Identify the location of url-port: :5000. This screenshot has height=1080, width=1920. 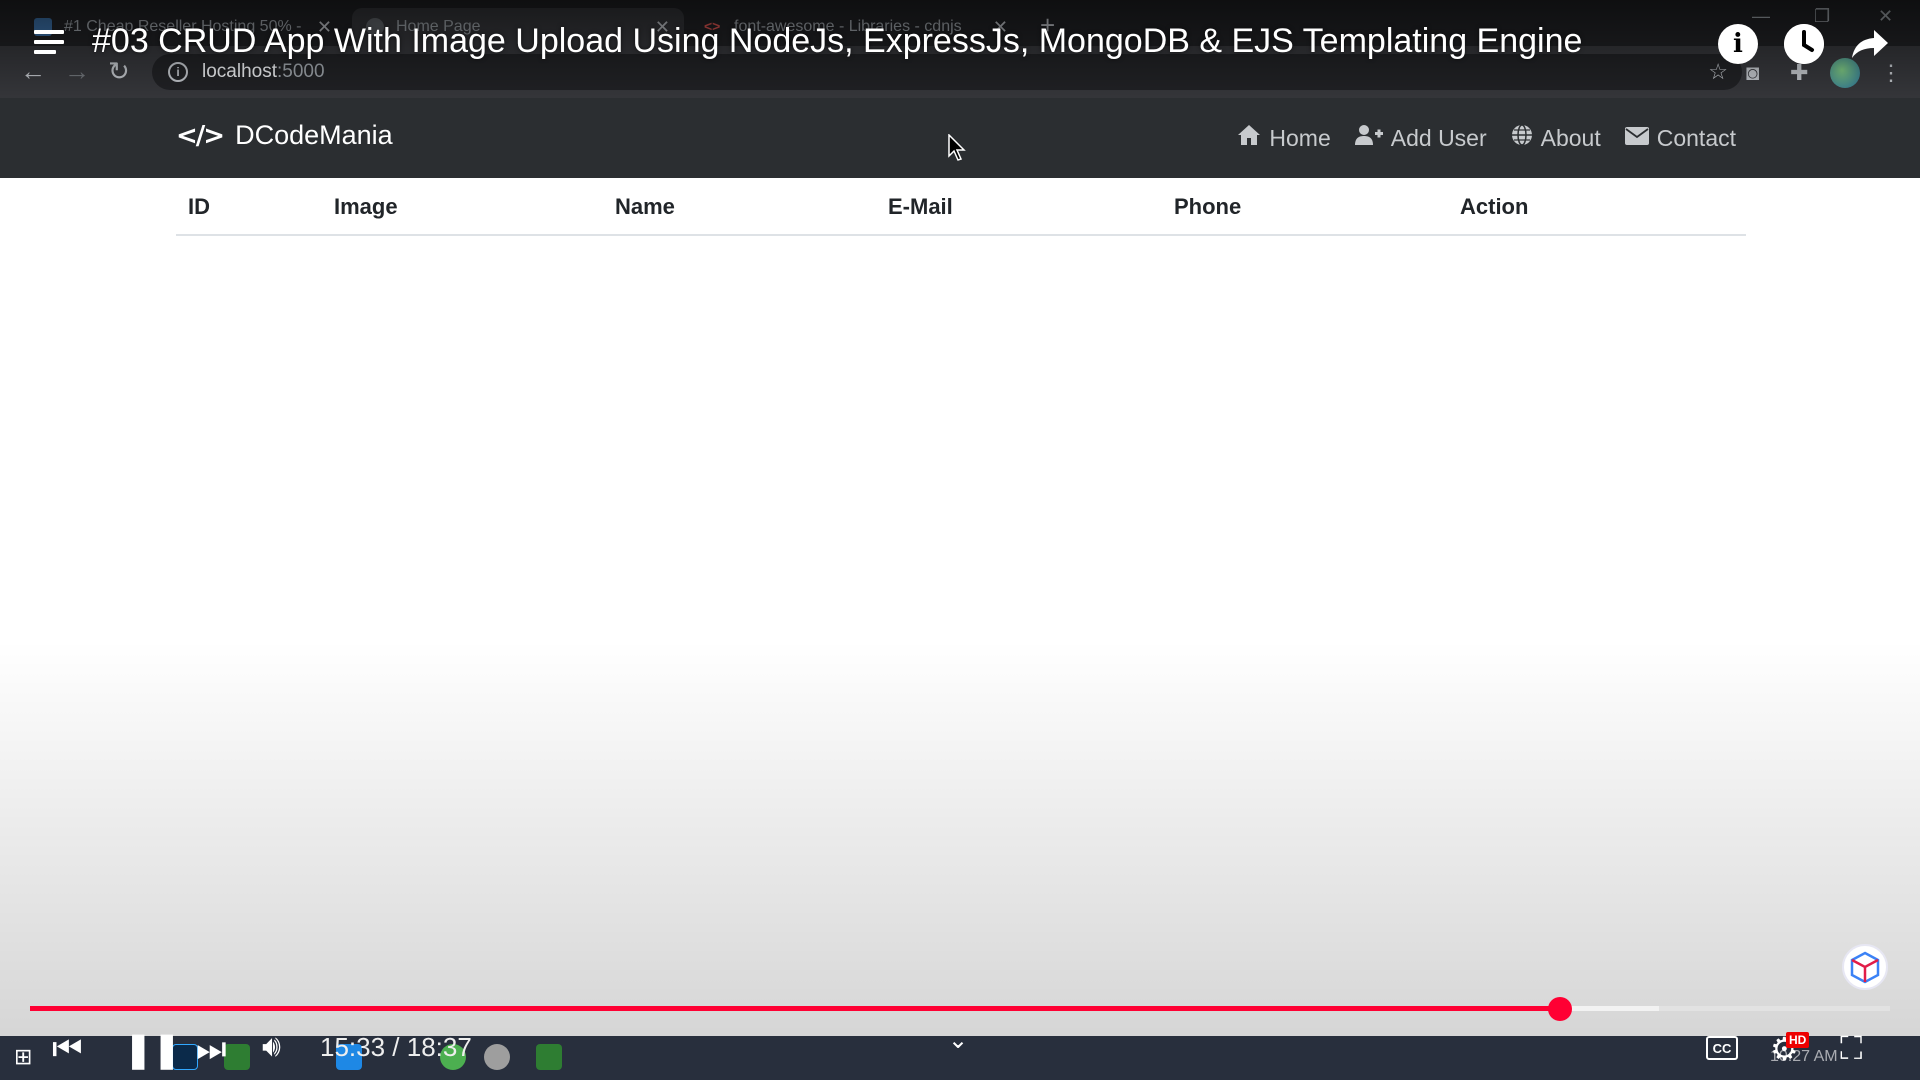
(301, 71).